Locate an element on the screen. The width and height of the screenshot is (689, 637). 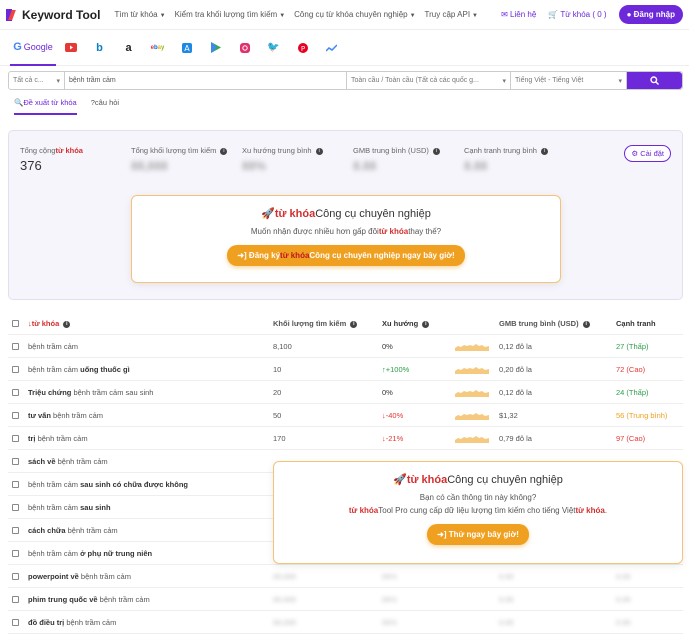
try-now-button: ➜] Thử ngay bây giờ! is located at coordinates (478, 534).